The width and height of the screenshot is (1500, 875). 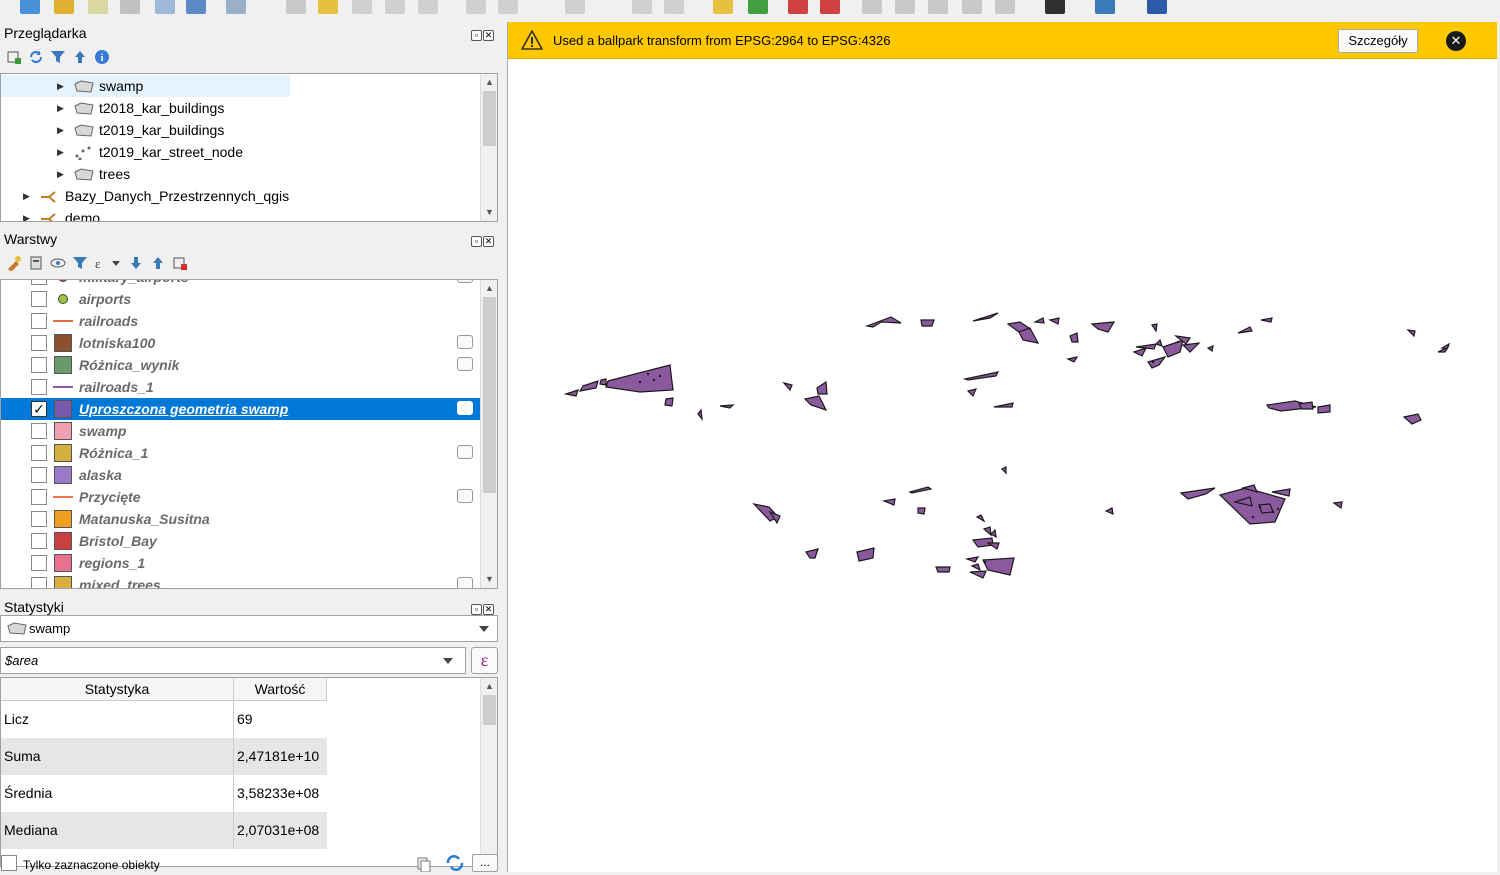 I want to click on stats-header-statistic: Statystyka, so click(x=117, y=689).